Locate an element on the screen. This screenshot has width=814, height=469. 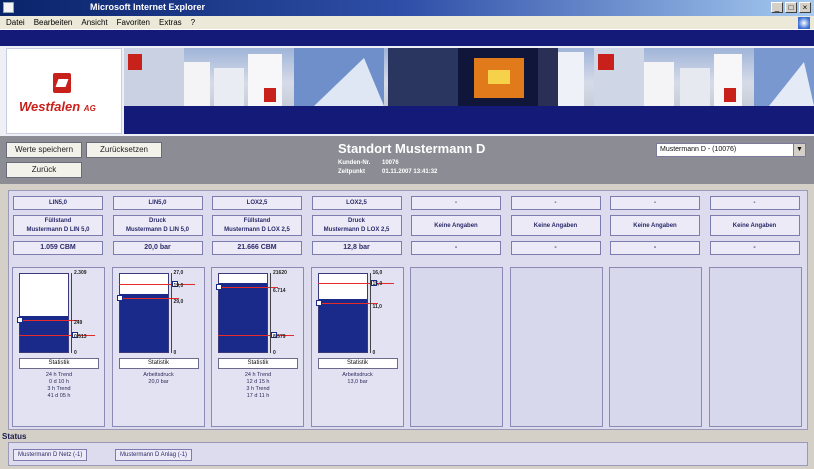
gauge-name: Druck Mustermann D LIN 5,0 is located at coordinates (157, 225).